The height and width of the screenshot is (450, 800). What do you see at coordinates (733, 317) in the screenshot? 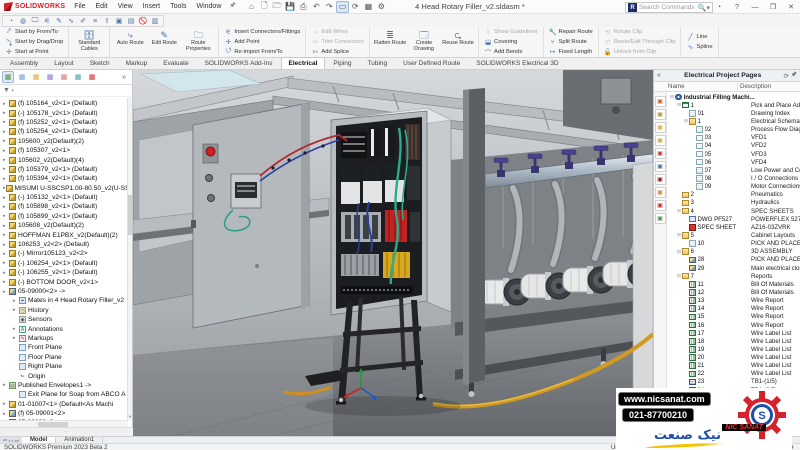
I see `project-page-row: 15 Wire Report` at bounding box center [733, 317].